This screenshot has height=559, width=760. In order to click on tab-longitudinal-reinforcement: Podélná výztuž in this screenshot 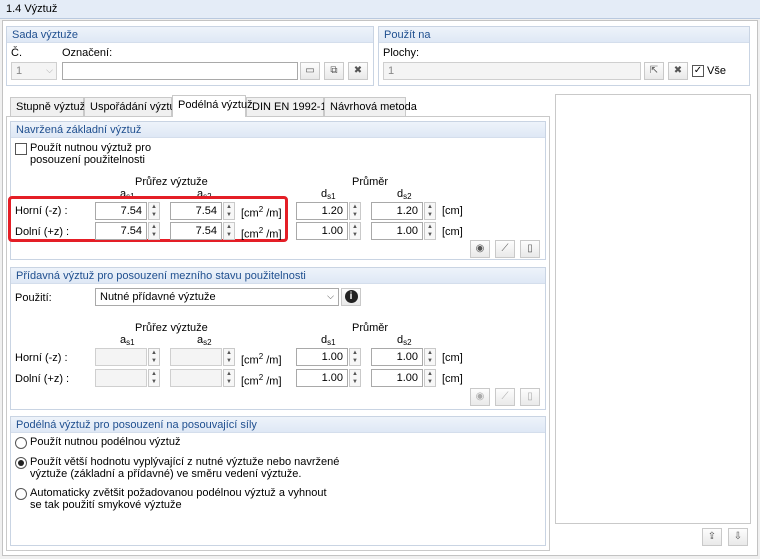, I will do `click(212, 106)`.